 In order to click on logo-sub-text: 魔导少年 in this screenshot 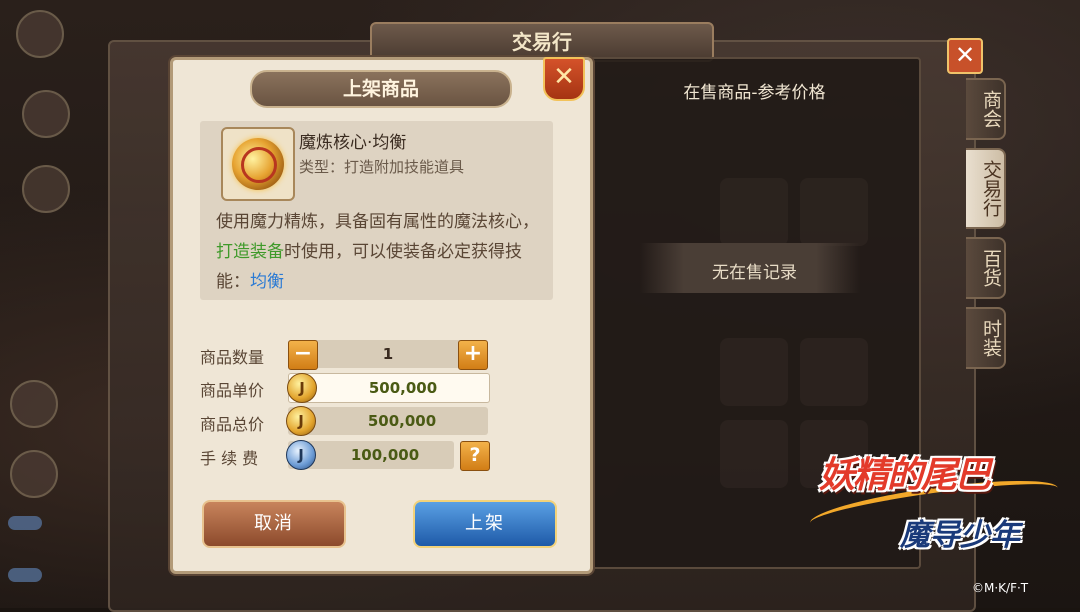, I will do `click(960, 535)`.